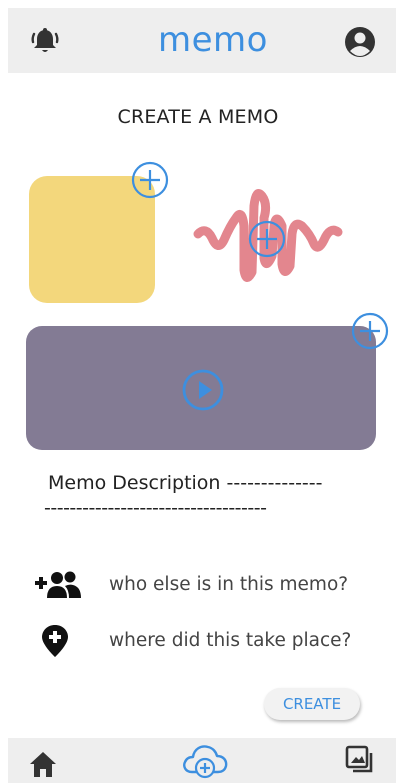  What do you see at coordinates (55, 641) in the screenshot?
I see `add-location-icon` at bounding box center [55, 641].